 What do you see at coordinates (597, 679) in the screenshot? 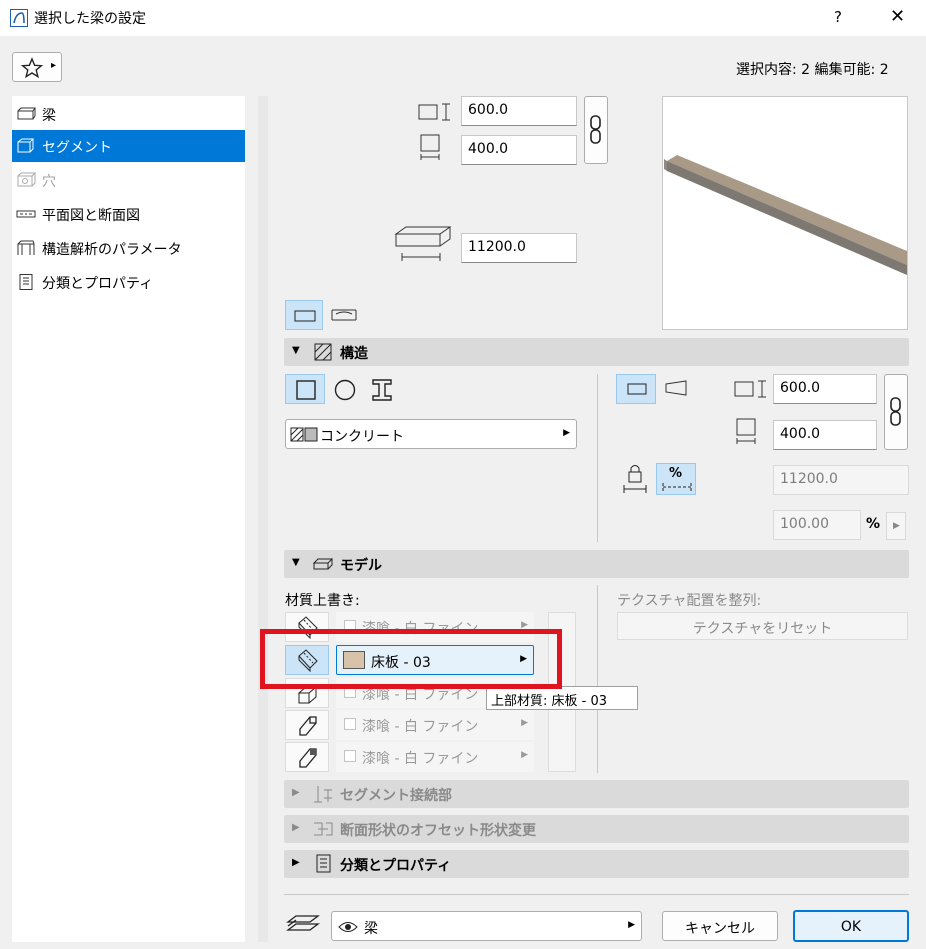
I see `model-divider` at bounding box center [597, 679].